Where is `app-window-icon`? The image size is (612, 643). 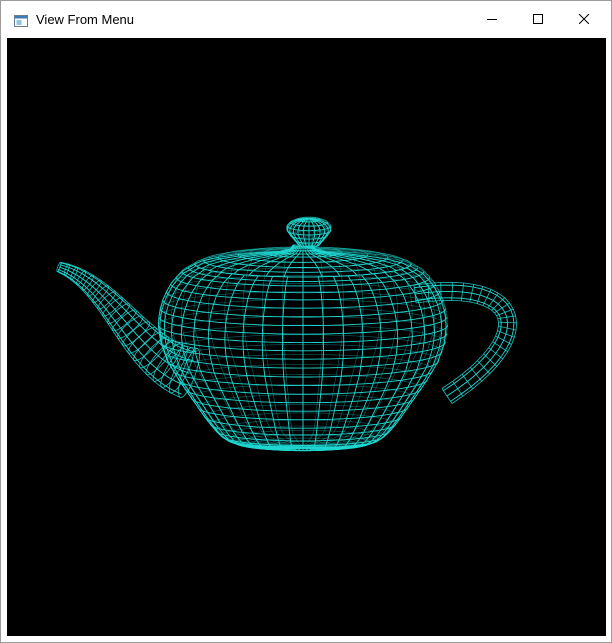
app-window-icon is located at coordinates (21, 20).